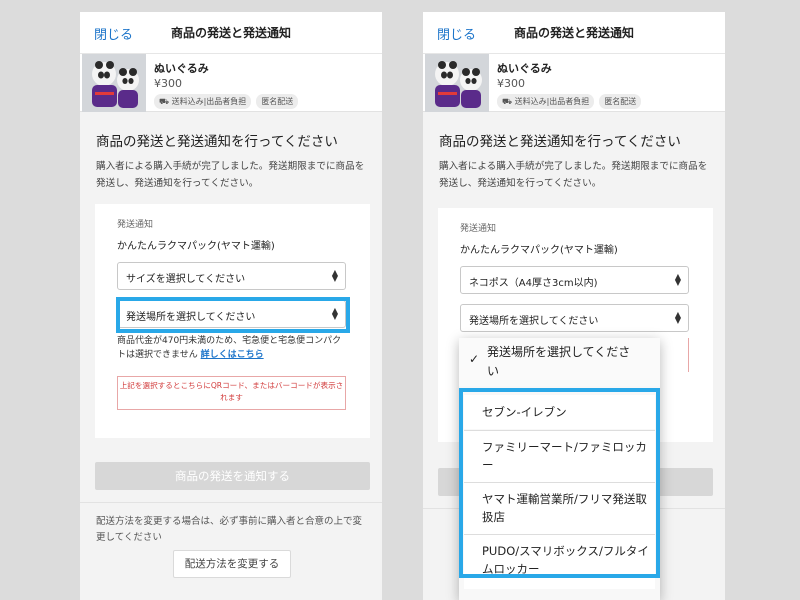 The width and height of the screenshot is (800, 600). What do you see at coordinates (574, 280) in the screenshot?
I see `size-select: ネコポス（A4厚さ3cm以内) ▲ ▼` at bounding box center [574, 280].